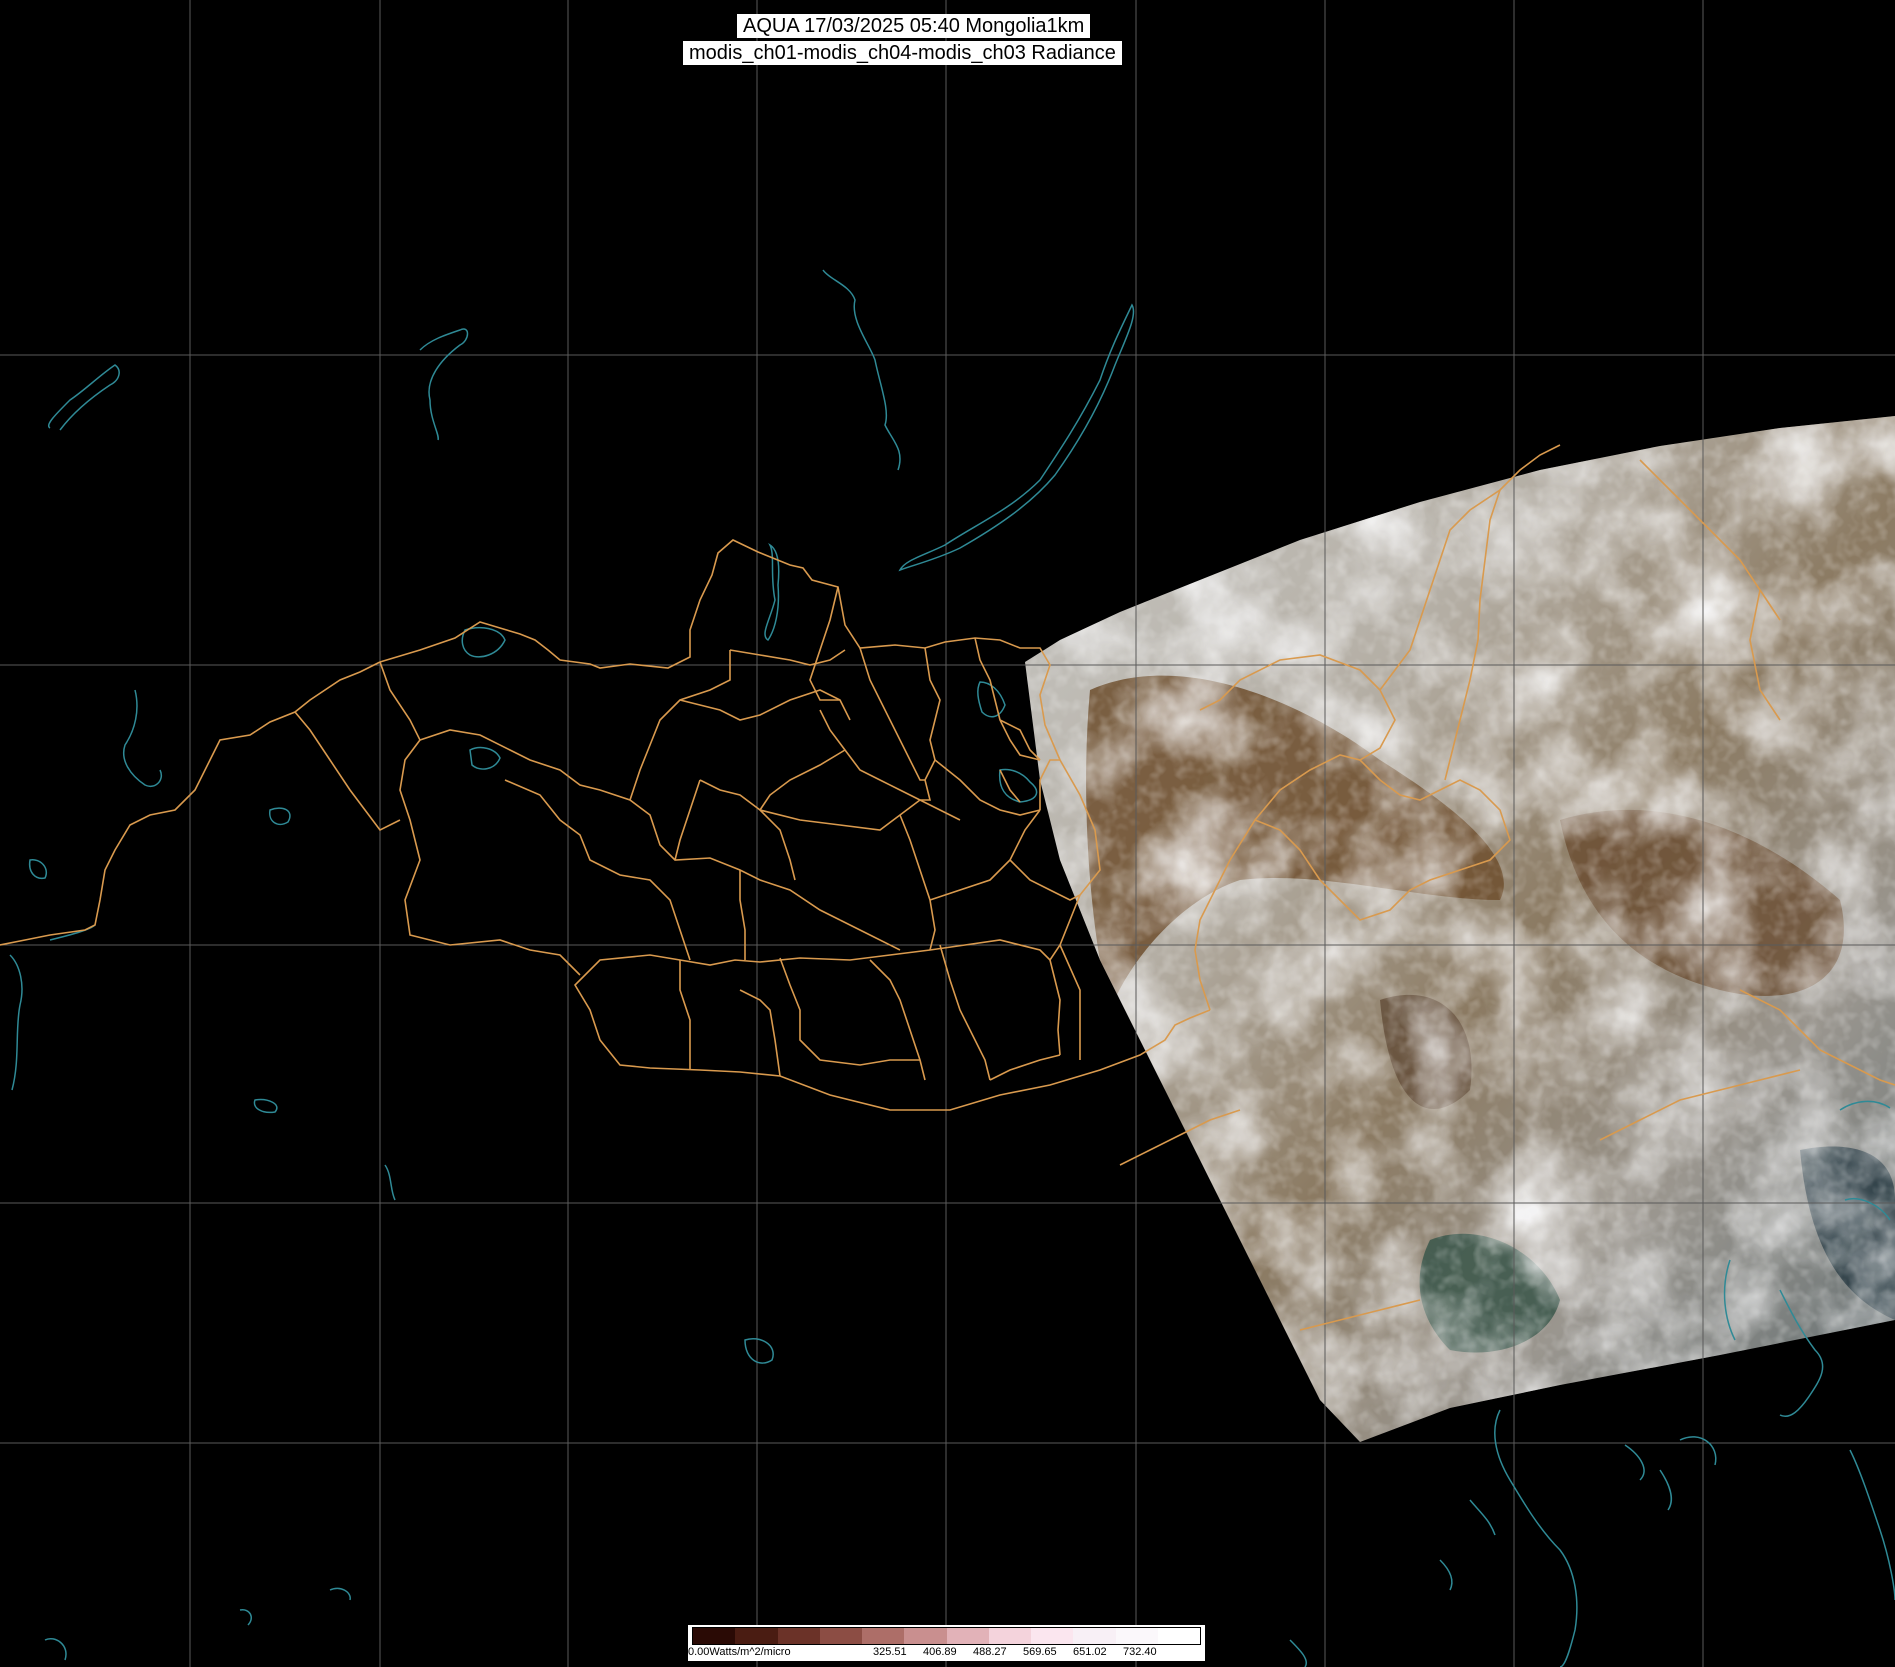 Image resolution: width=1895 pixels, height=1667 pixels. I want to click on legend-tick-label: 325.51, so click(890, 1652).